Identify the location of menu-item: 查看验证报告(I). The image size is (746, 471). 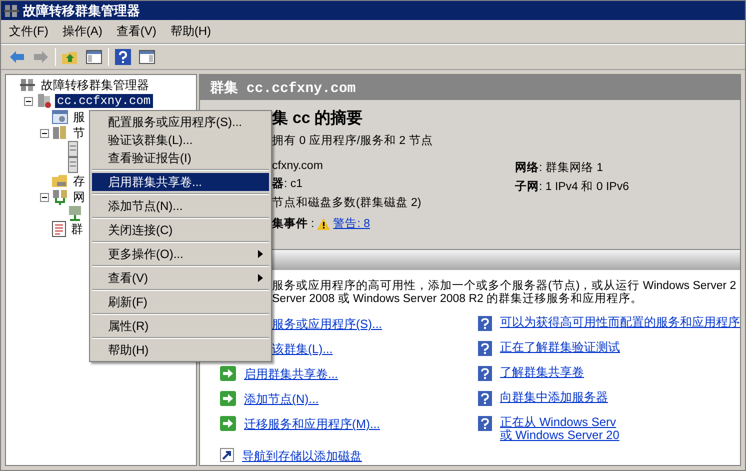
(180, 158).